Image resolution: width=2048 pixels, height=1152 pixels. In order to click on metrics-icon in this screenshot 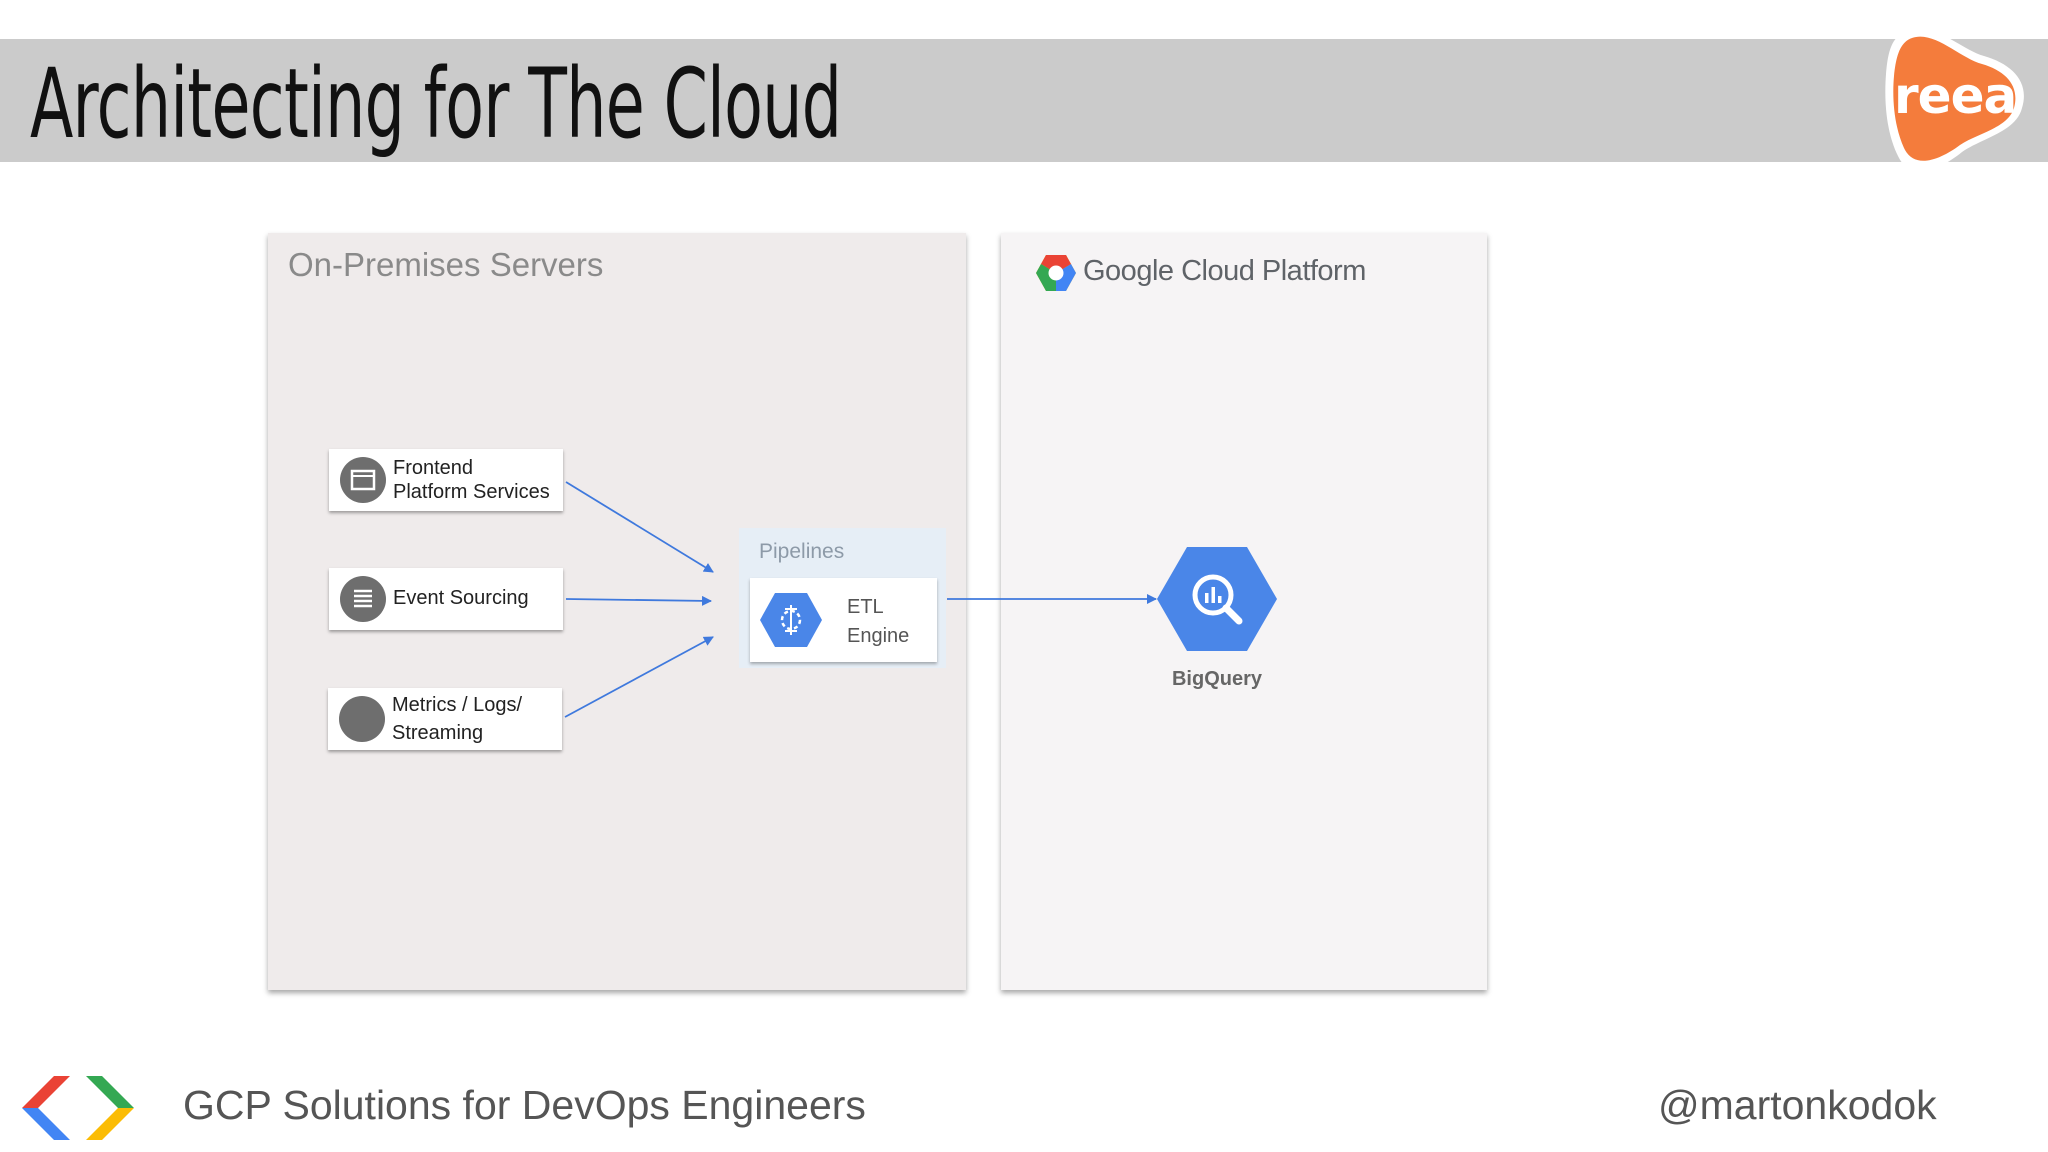, I will do `click(362, 719)`.